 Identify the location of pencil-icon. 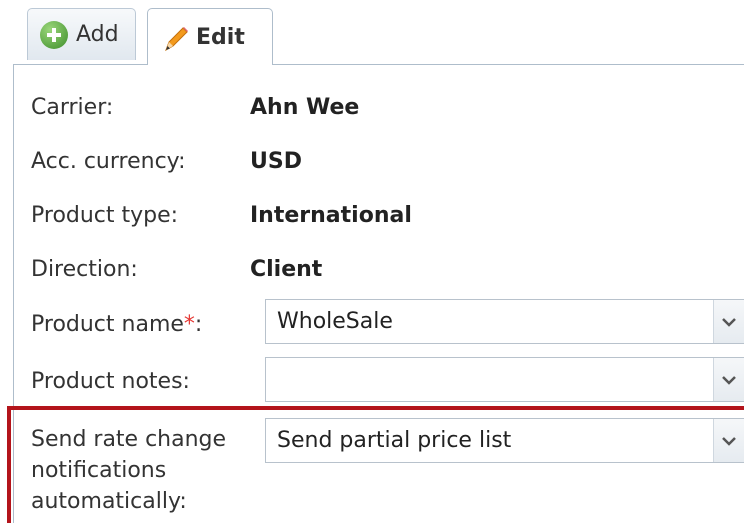
(174, 37).